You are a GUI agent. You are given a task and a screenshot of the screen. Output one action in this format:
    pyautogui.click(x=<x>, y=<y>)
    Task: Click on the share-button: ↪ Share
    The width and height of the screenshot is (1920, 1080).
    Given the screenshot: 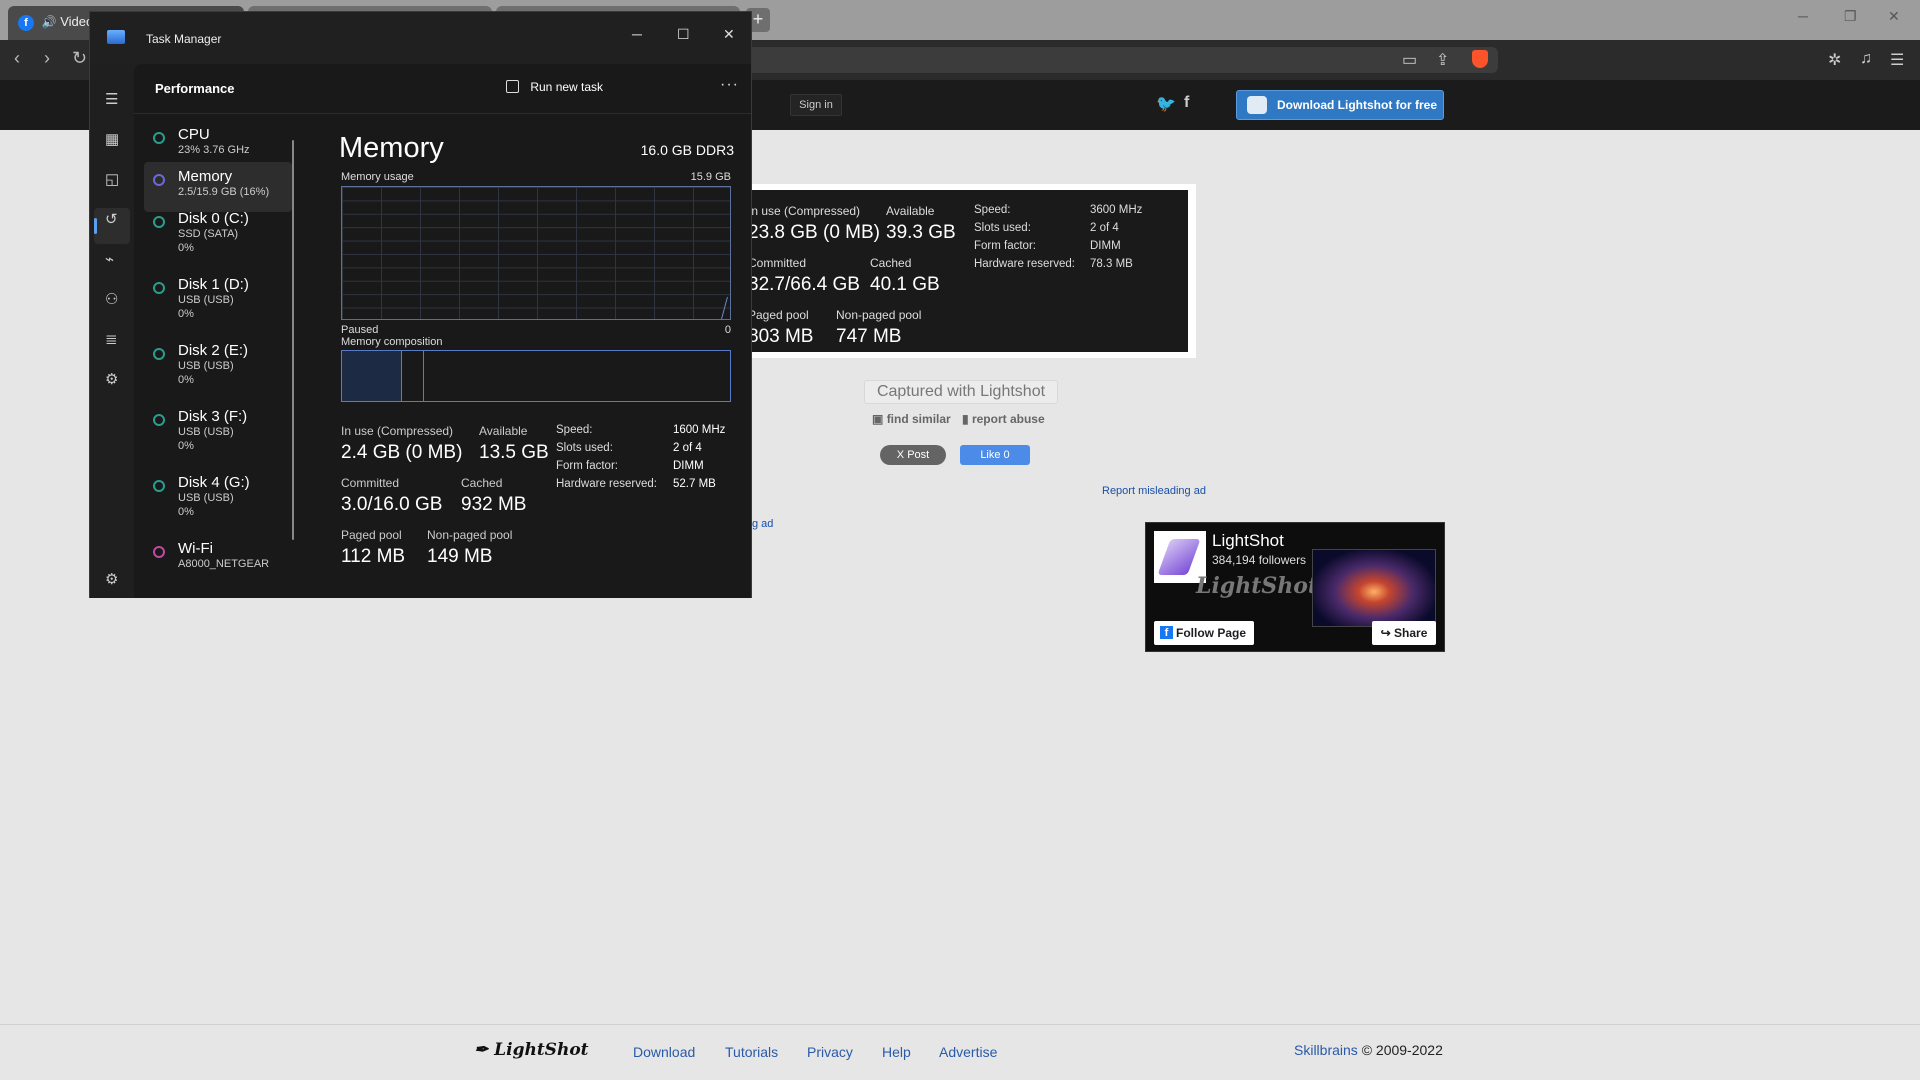 What is the action you would take?
    pyautogui.click(x=1404, y=633)
    